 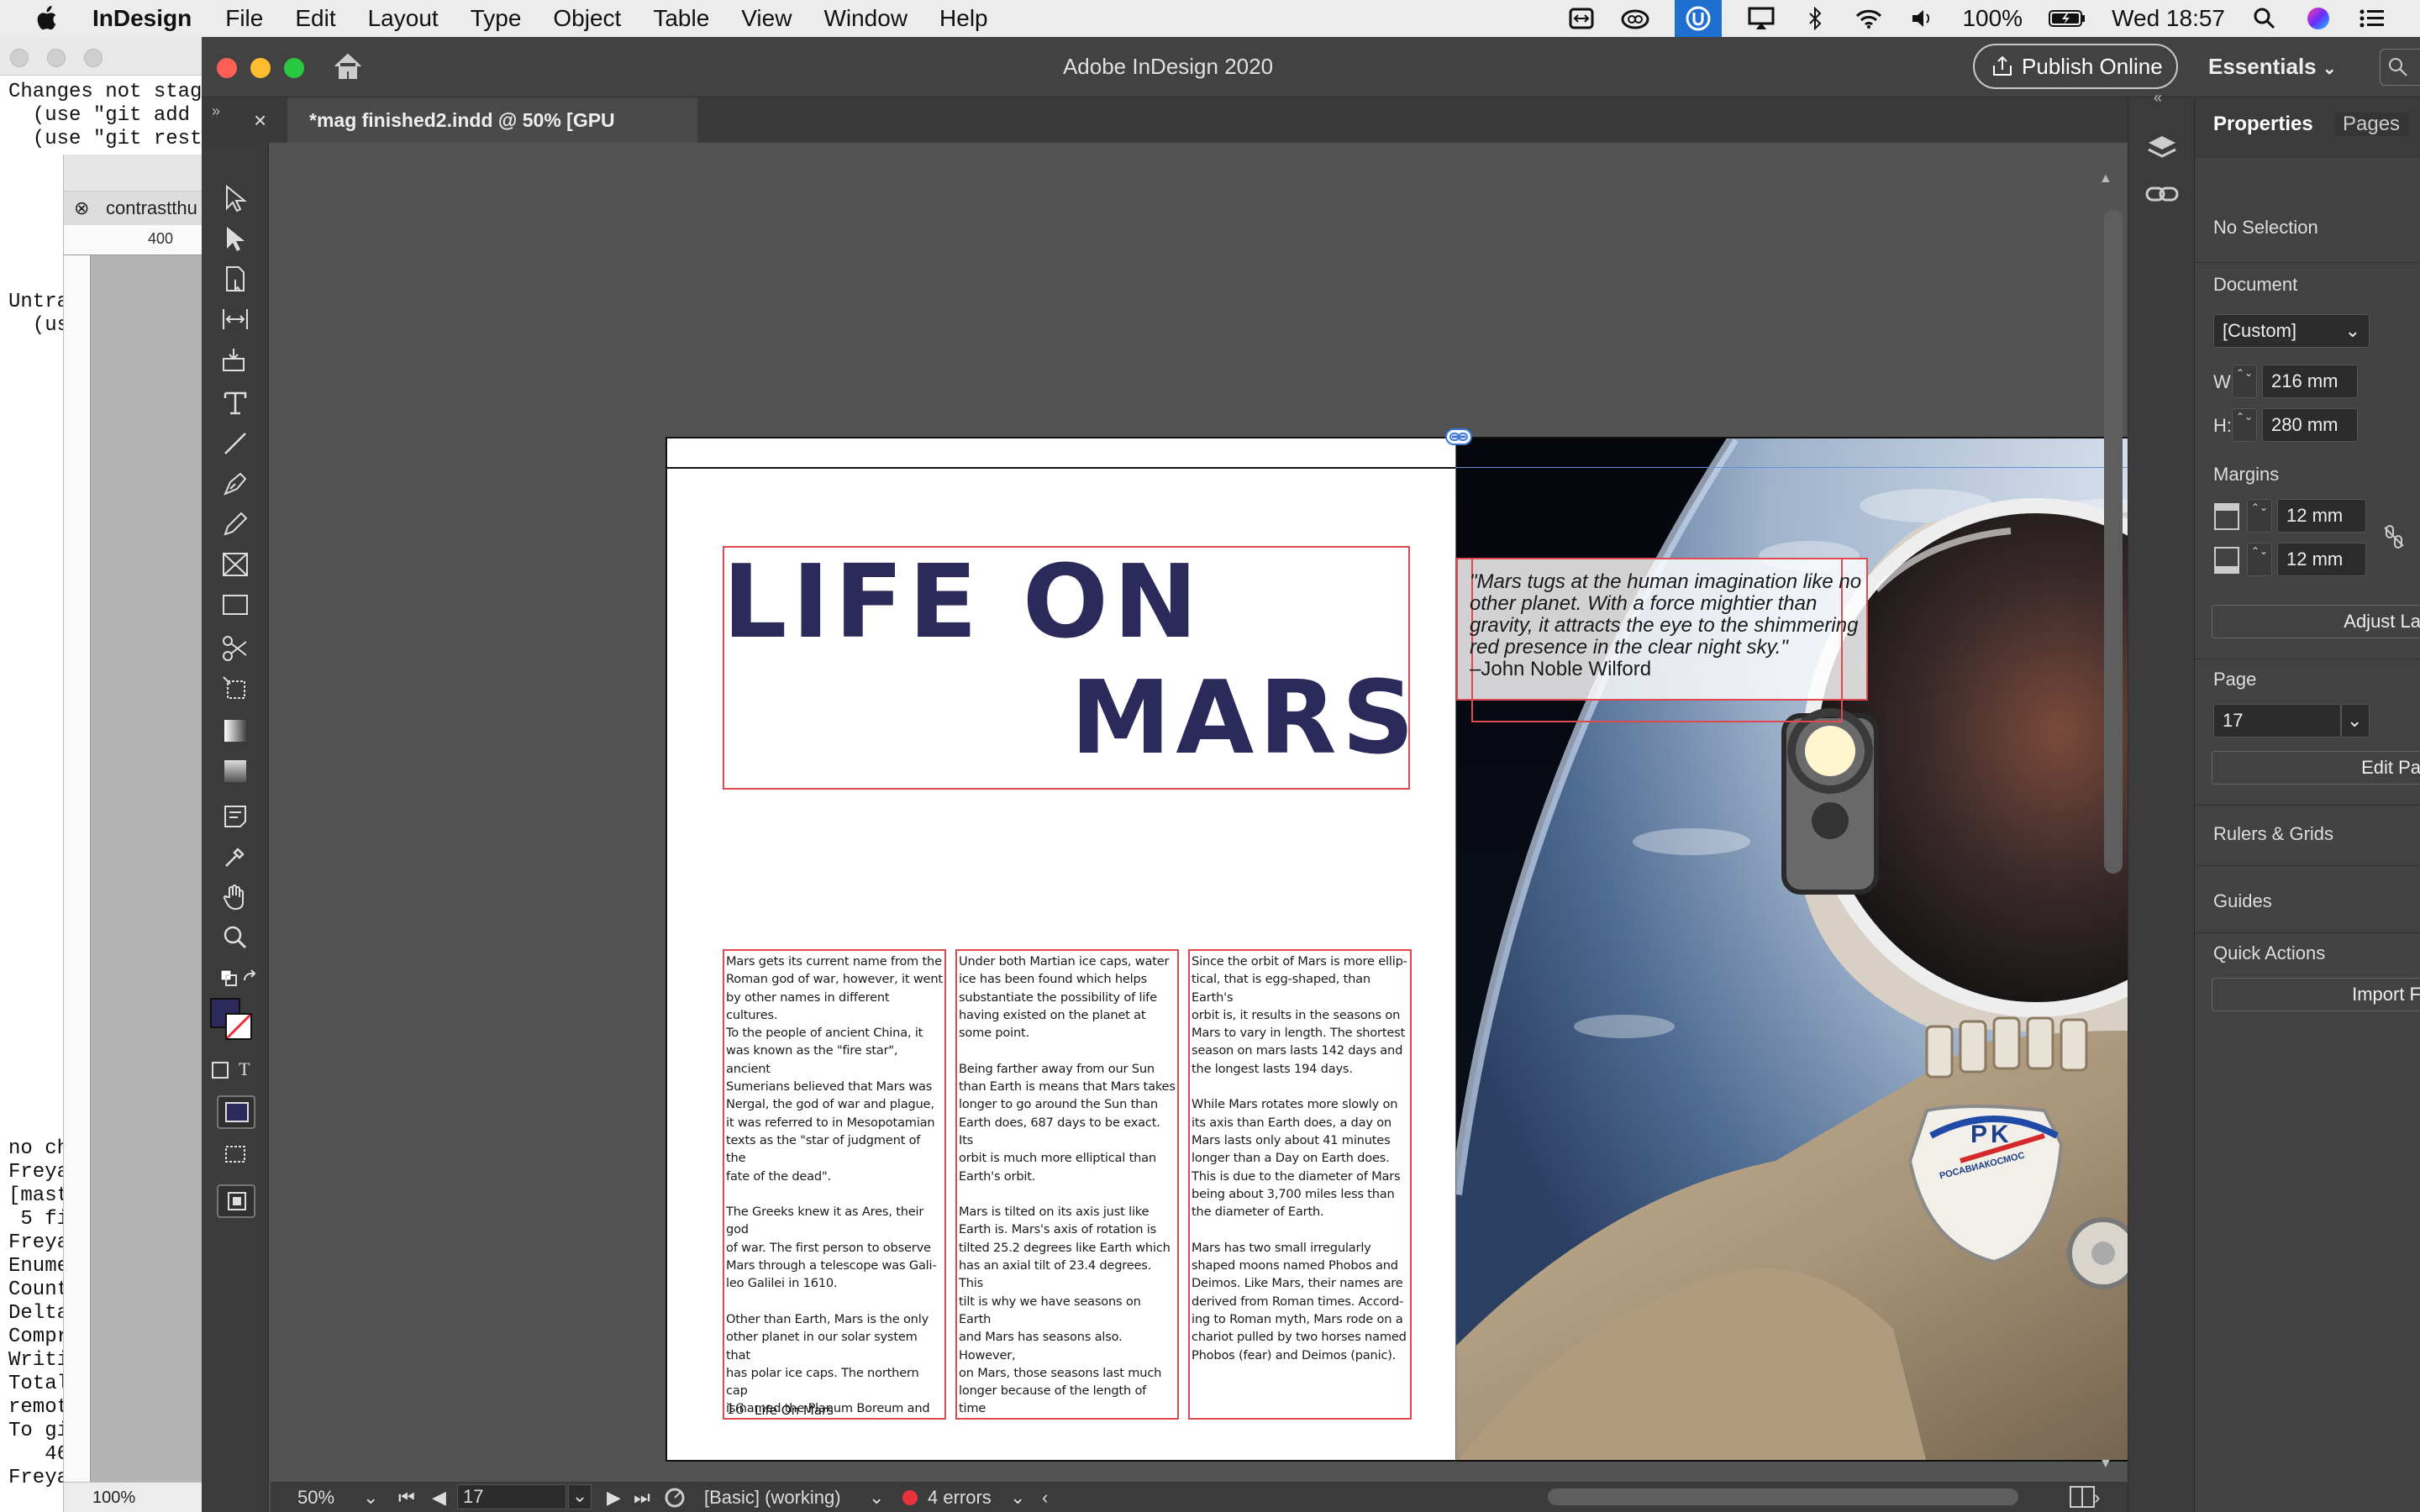 What do you see at coordinates (2277, 721) in the screenshot?
I see `page-field: 17` at bounding box center [2277, 721].